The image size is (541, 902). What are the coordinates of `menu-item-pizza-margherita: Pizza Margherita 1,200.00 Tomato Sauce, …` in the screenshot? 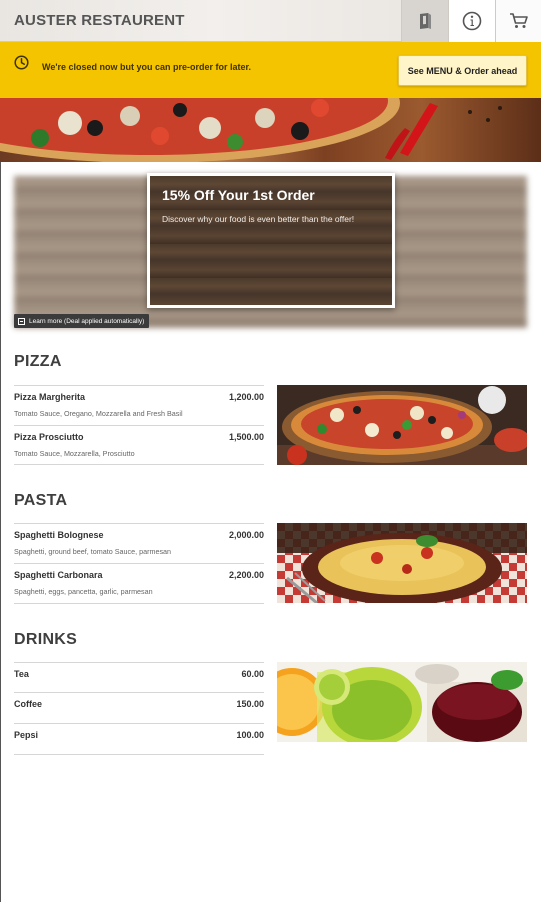 It's located at (139, 405).